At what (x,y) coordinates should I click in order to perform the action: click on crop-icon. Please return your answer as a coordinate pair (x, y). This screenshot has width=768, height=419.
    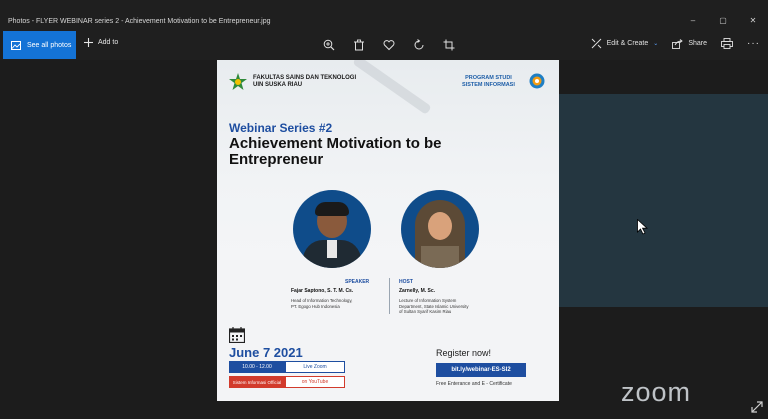
    Looking at the image, I should click on (448, 44).